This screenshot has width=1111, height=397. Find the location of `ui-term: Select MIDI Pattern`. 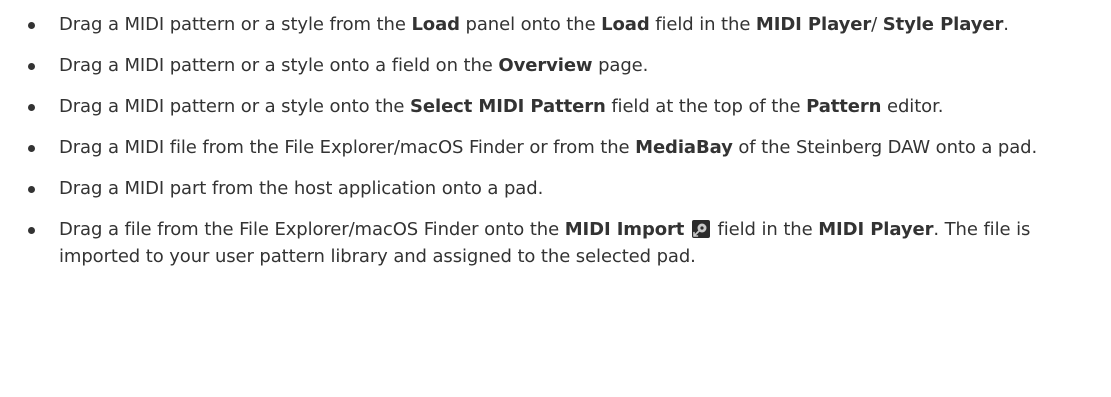

ui-term: Select MIDI Pattern is located at coordinates (508, 106).